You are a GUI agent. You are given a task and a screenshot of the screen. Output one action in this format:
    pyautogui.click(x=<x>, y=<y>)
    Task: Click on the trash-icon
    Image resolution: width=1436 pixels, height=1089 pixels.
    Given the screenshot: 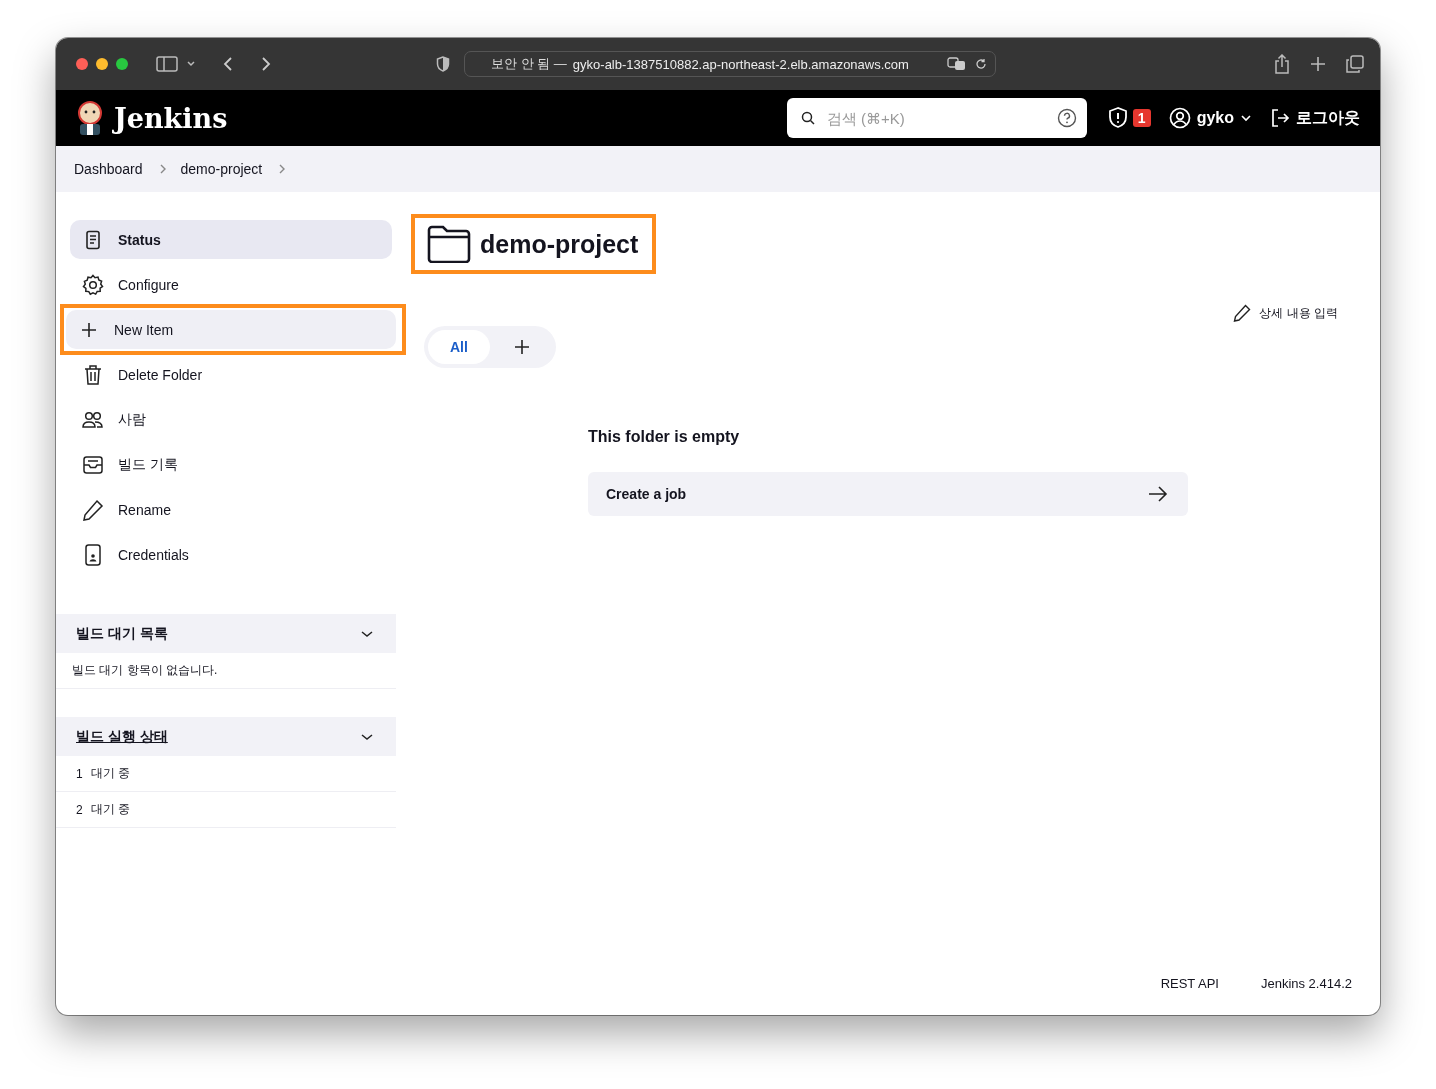 What is the action you would take?
    pyautogui.click(x=93, y=374)
    